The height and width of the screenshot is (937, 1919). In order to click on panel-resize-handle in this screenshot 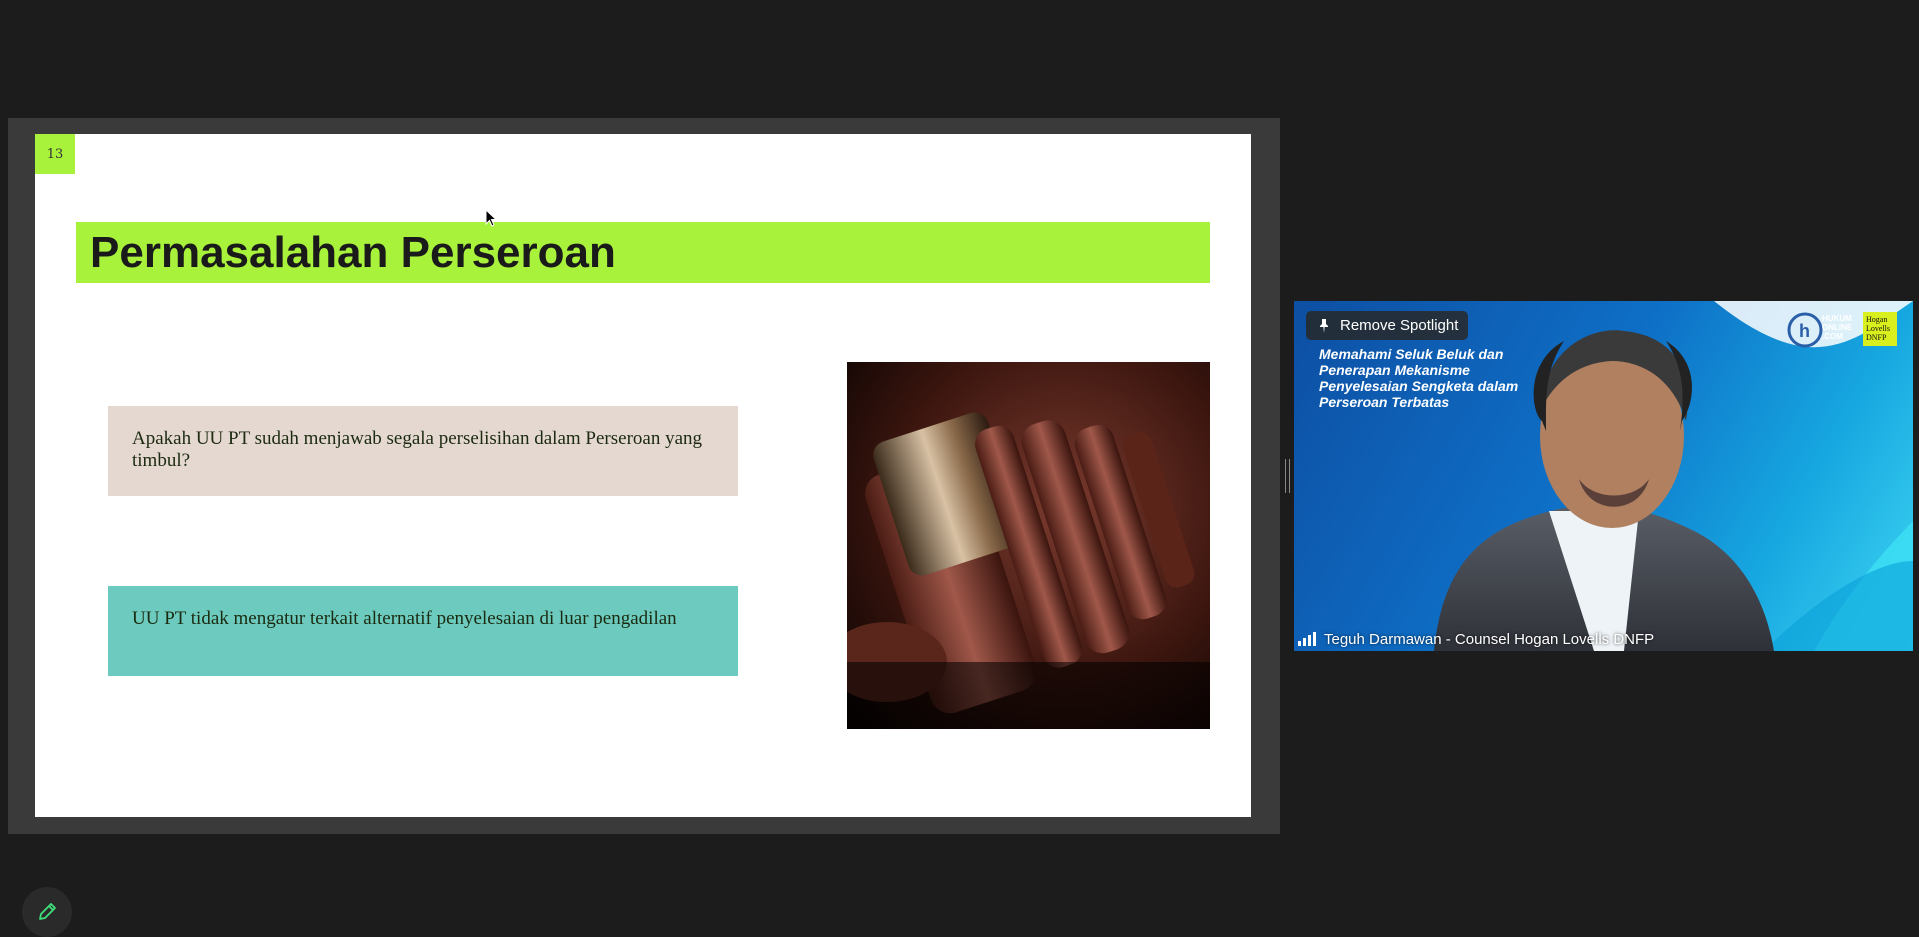, I will do `click(1287, 476)`.